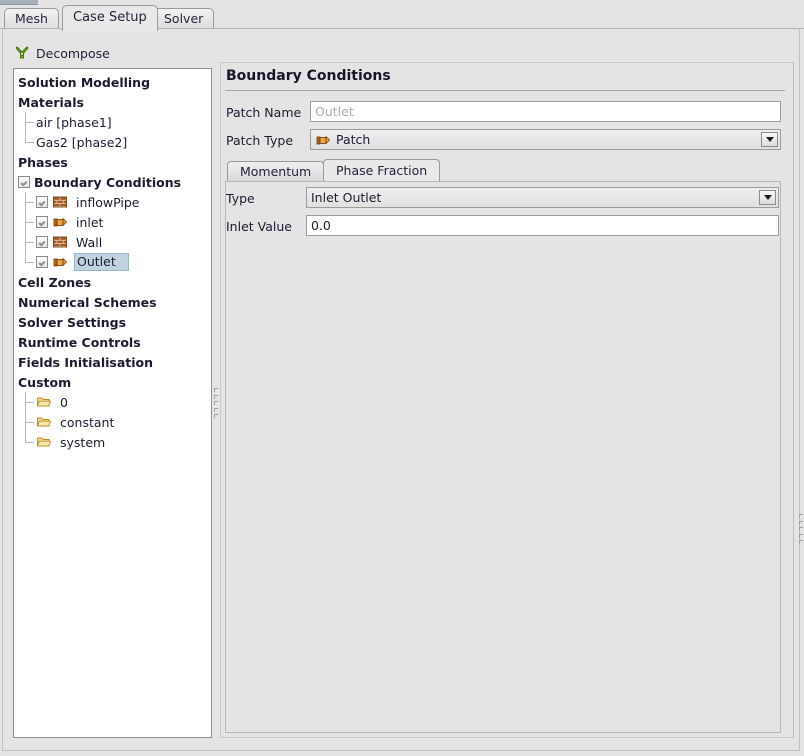 Image resolution: width=804 pixels, height=756 pixels. I want to click on main-tab-bar: Mesh Case Setup Solver, so click(402, 18).